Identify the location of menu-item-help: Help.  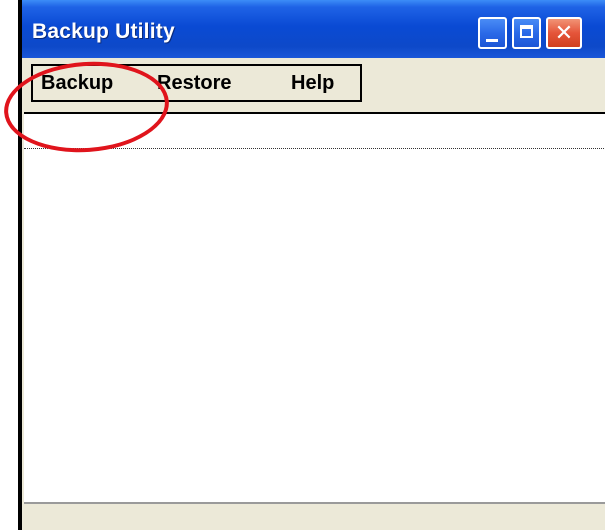
(312, 83).